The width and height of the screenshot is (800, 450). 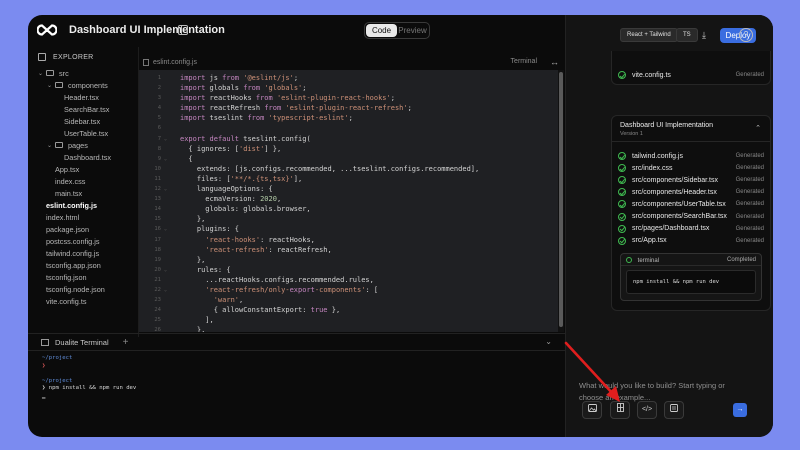 What do you see at coordinates (704, 35) in the screenshot?
I see `download-icon: ⤓` at bounding box center [704, 35].